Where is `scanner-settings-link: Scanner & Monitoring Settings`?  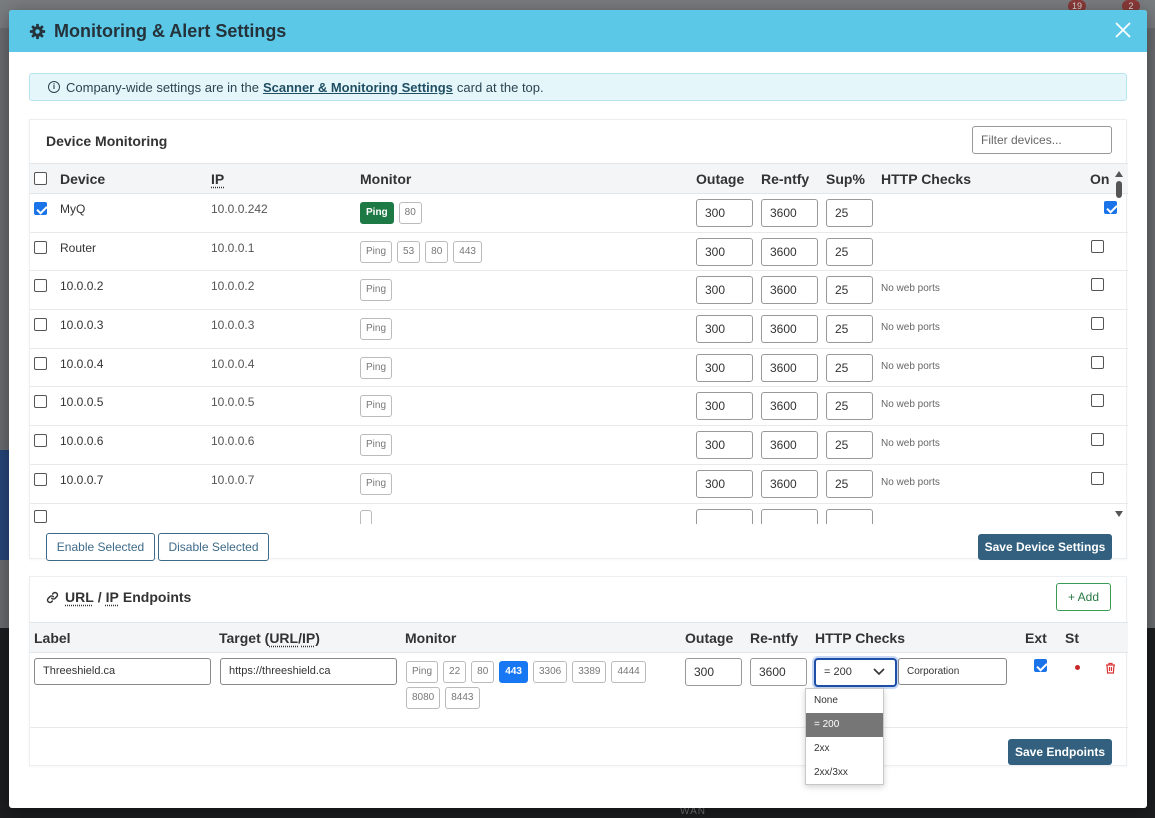 scanner-settings-link: Scanner & Monitoring Settings is located at coordinates (358, 87).